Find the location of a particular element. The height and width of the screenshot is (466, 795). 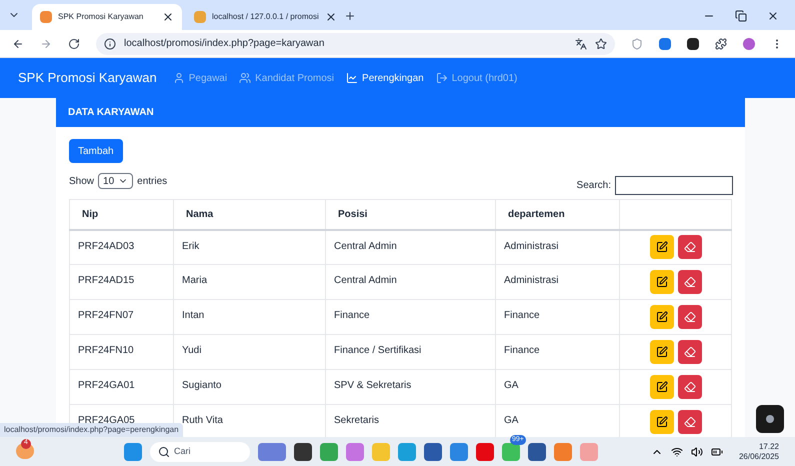

search-field is located at coordinates (674, 185).